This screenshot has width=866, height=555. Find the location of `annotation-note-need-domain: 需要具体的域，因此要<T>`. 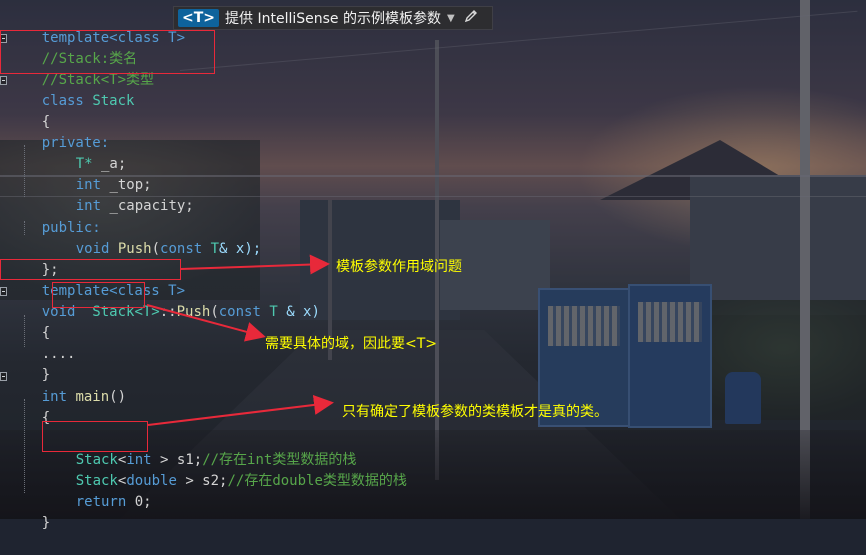

annotation-note-need-domain: 需要具体的域，因此要<T> is located at coordinates (351, 344).